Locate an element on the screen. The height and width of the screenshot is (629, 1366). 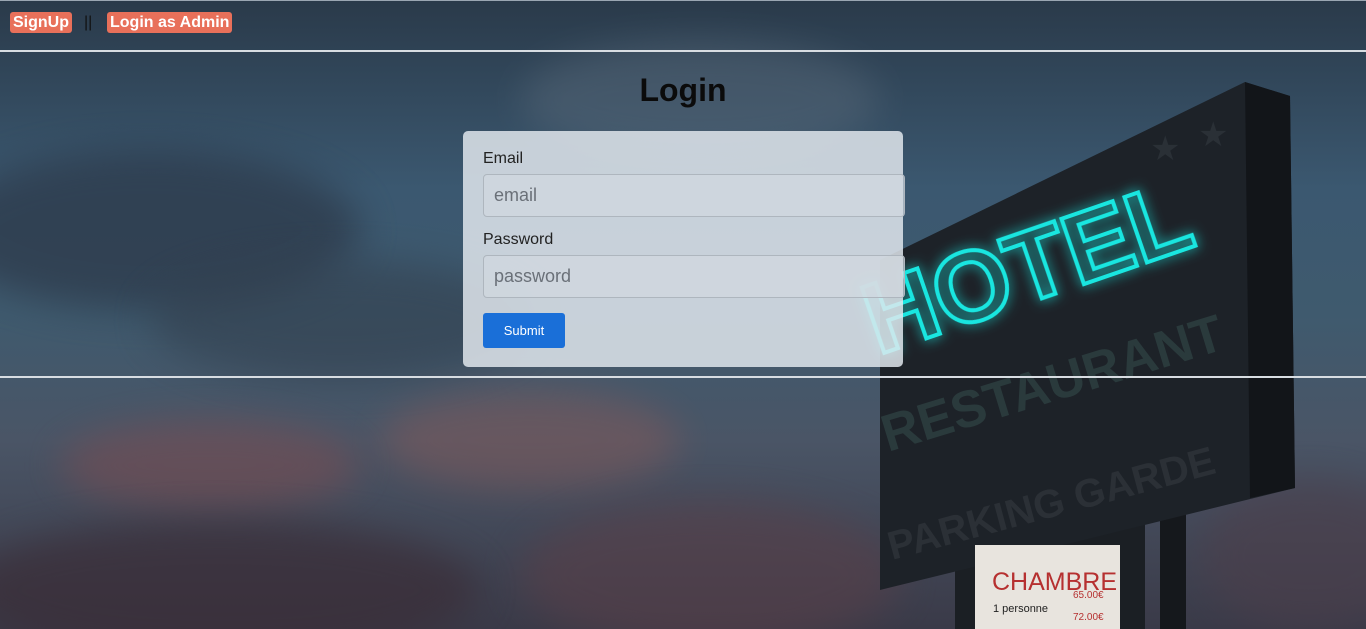
submit-button: Submit is located at coordinates (524, 330).